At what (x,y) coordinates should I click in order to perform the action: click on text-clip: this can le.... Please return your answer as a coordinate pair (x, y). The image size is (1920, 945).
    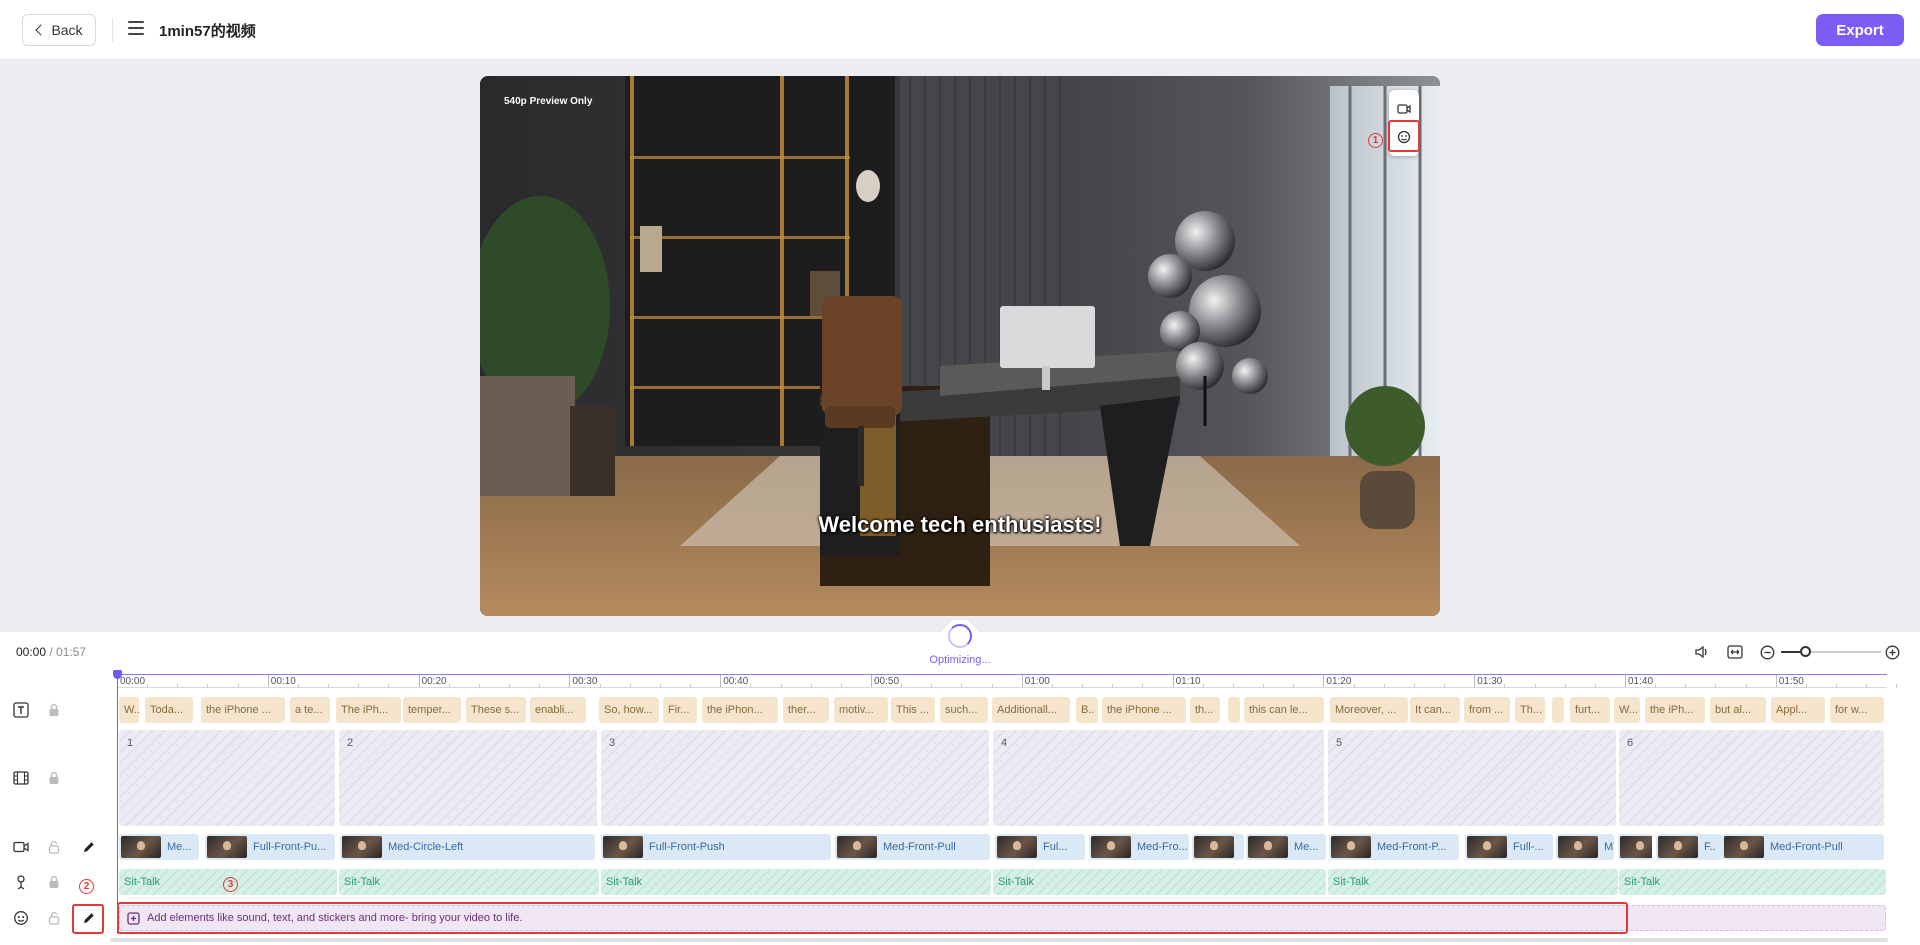
    Looking at the image, I should click on (1284, 710).